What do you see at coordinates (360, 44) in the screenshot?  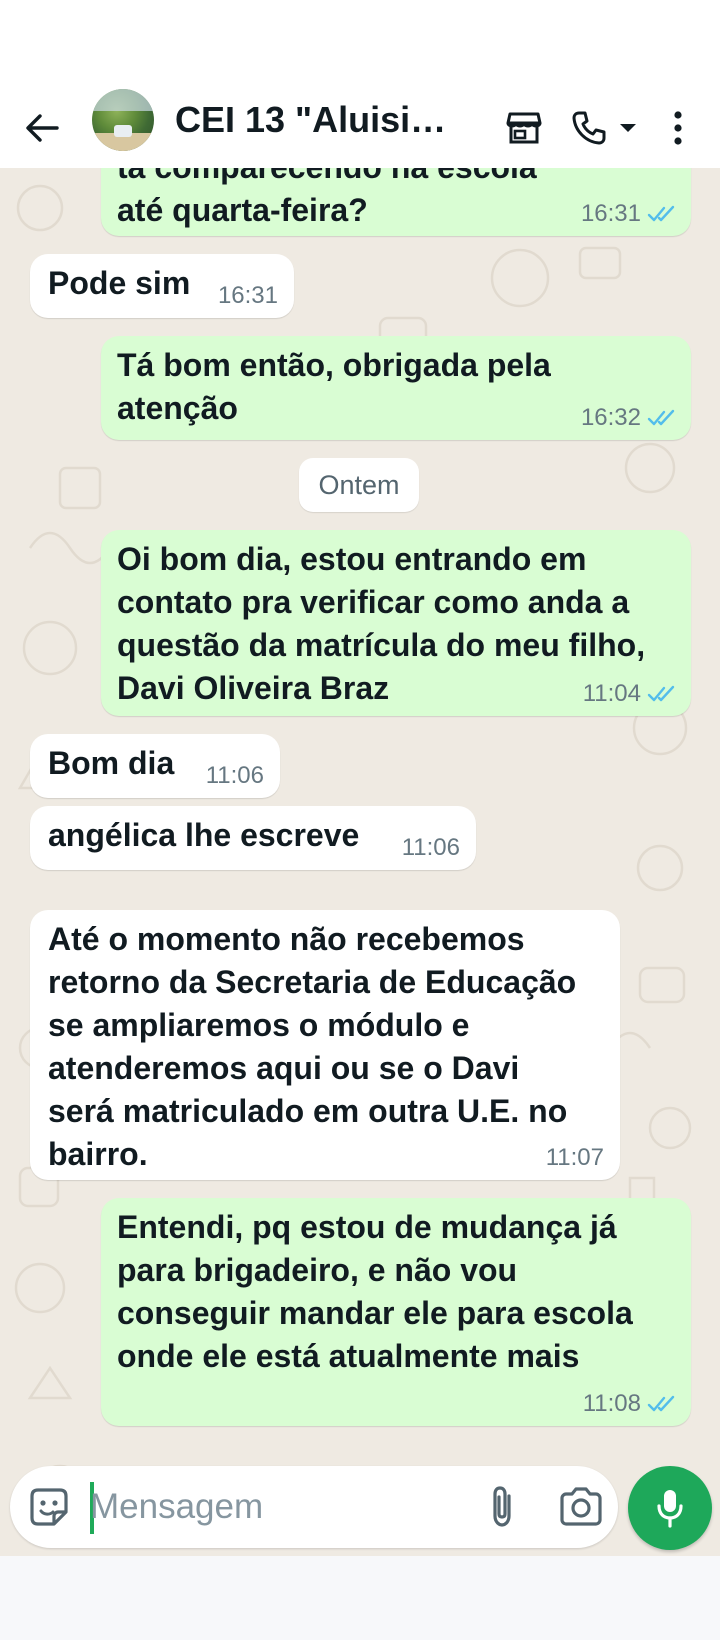 I see `status-bar` at bounding box center [360, 44].